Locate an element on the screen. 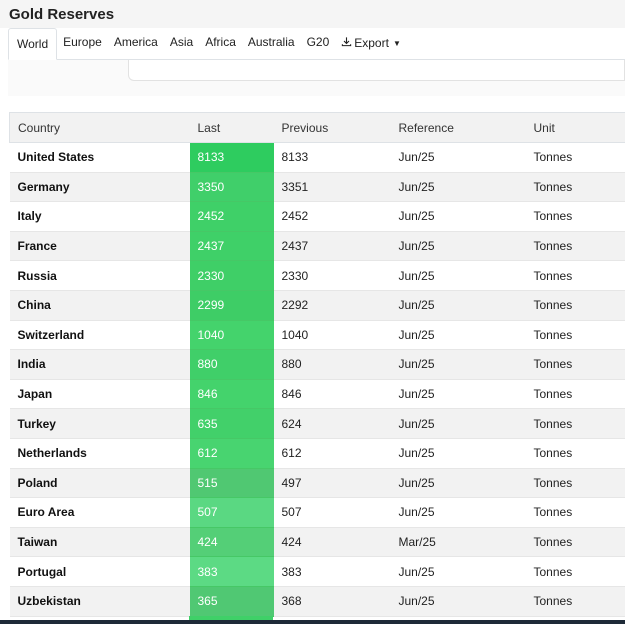 The height and width of the screenshot is (624, 625). page-title: Gold Reserves is located at coordinates (62, 14).